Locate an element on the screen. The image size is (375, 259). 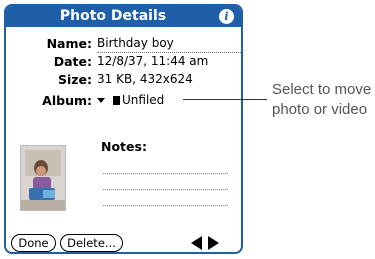
title-bar: Photo Details i is located at coordinates (123, 16).